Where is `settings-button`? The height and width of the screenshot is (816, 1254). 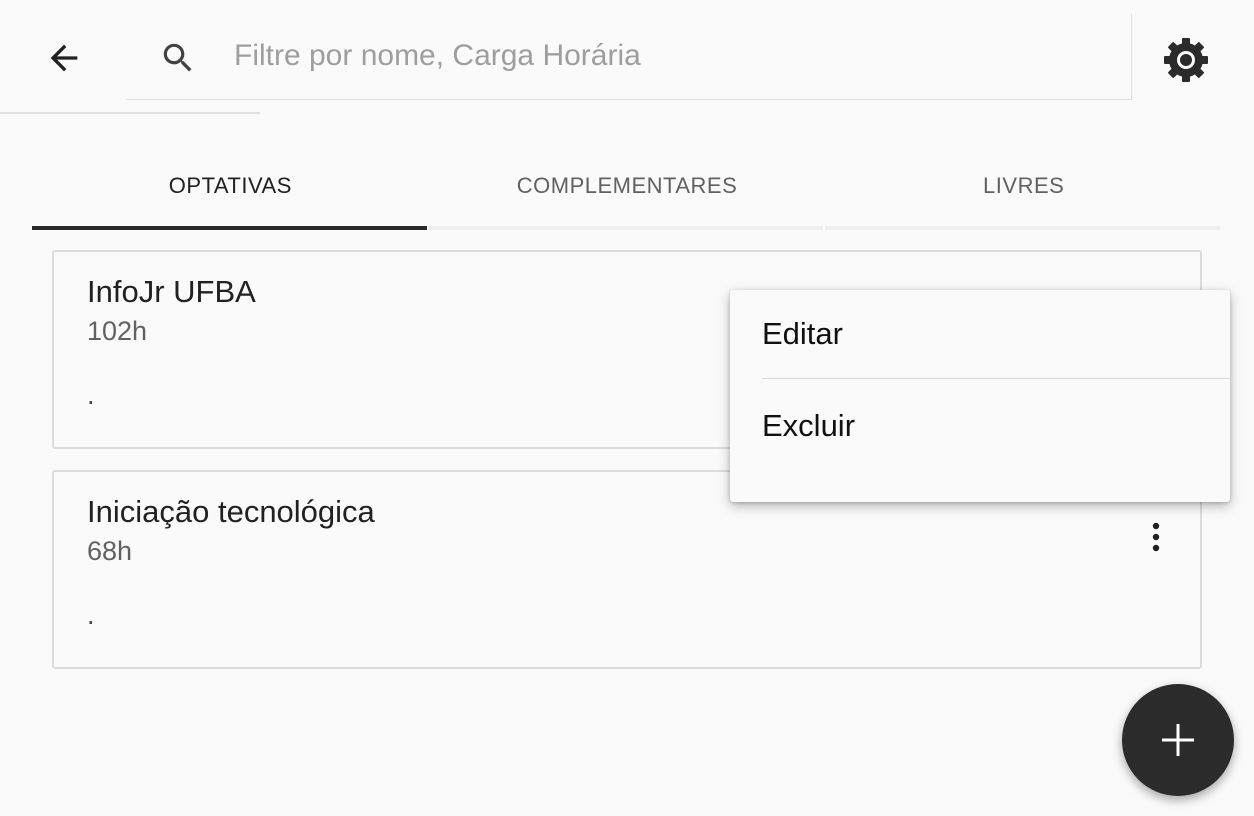 settings-button is located at coordinates (1186, 60).